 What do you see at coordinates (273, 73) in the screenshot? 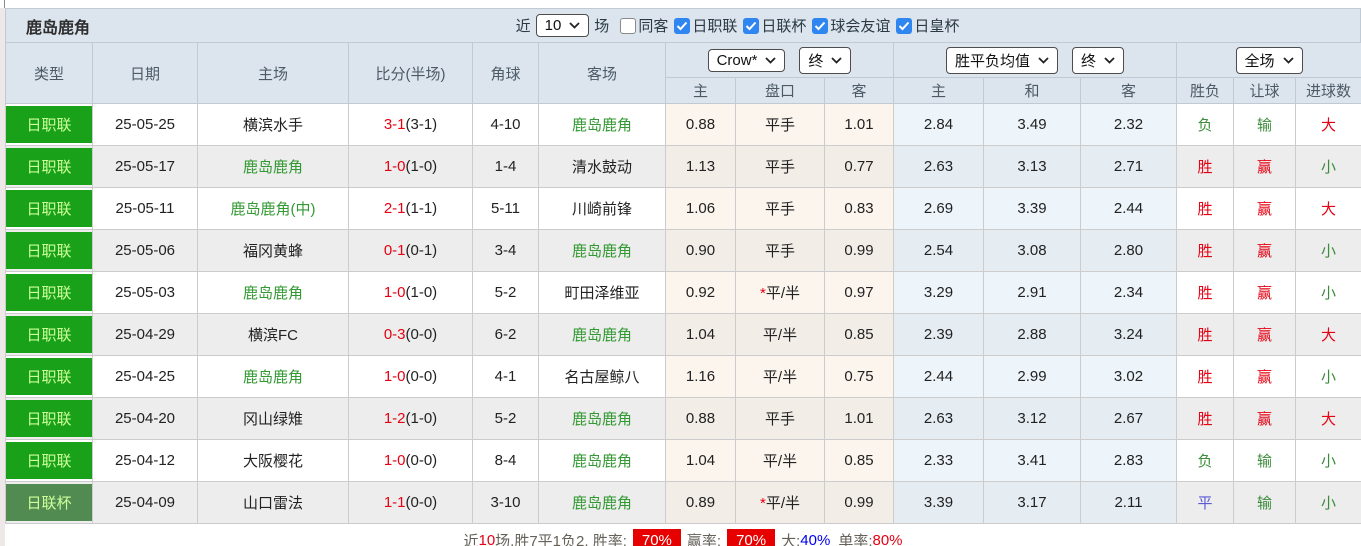
I see `col-header-home: 主场` at bounding box center [273, 73].